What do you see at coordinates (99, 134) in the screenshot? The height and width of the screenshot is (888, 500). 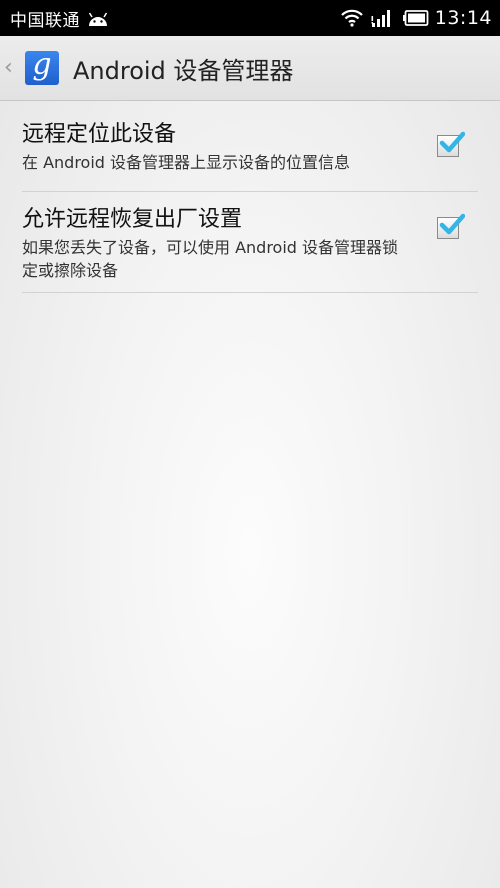 I see `setting-title: 远程定位此设备` at bounding box center [99, 134].